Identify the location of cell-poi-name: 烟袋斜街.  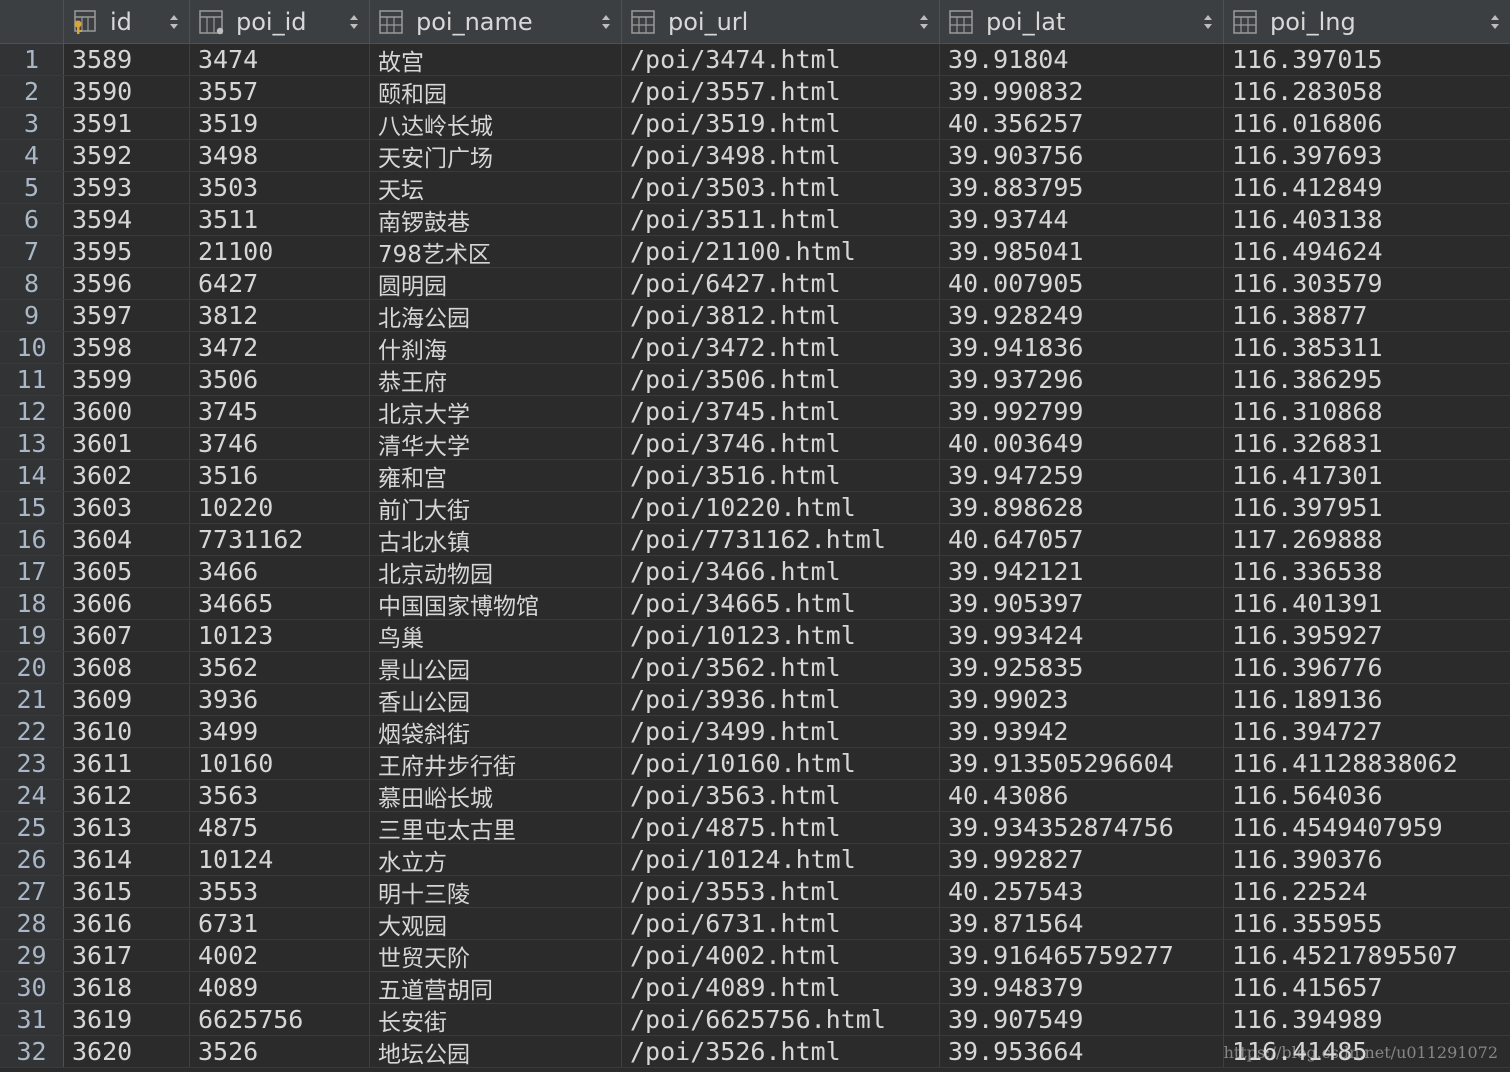
(496, 731).